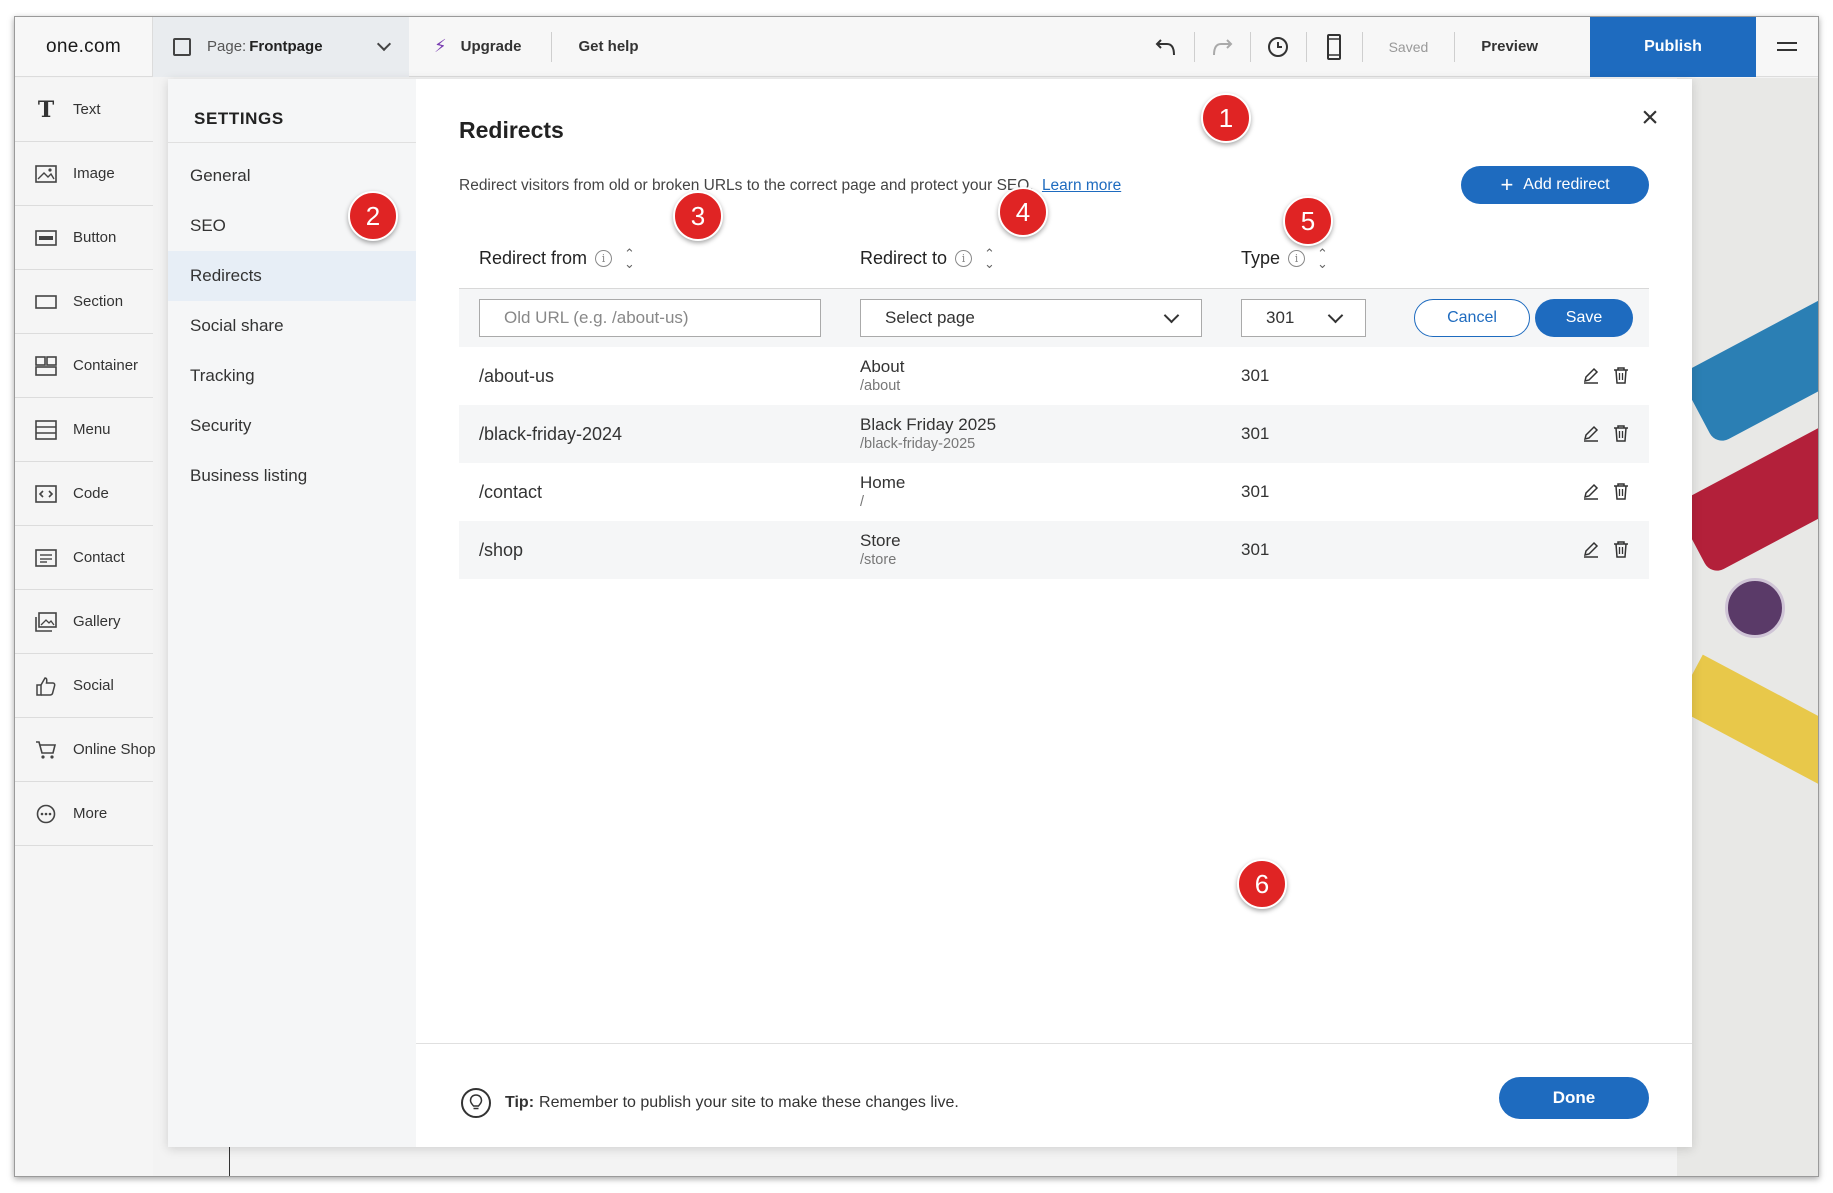 Image resolution: width=1833 pixels, height=1193 pixels. I want to click on settings-nav-social-share: Social share, so click(292, 326).